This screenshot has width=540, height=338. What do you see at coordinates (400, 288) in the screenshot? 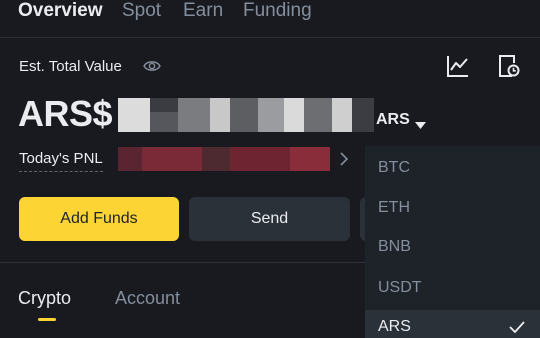
I see `currency-option-usdt: USDT` at bounding box center [400, 288].